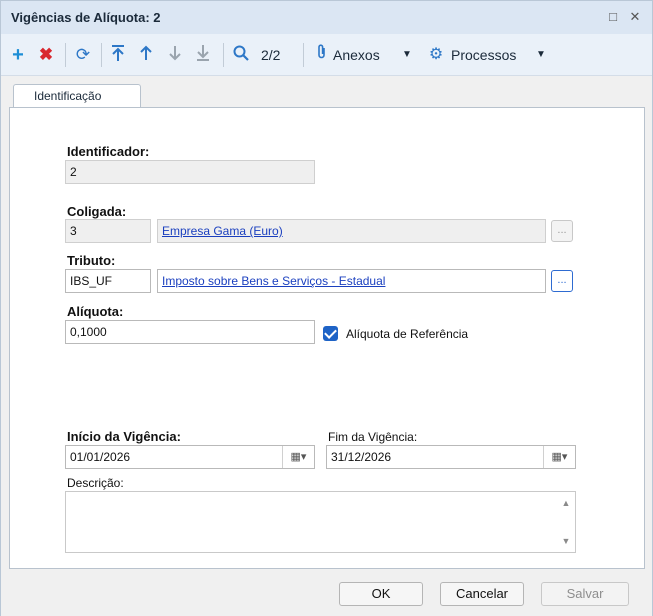 This screenshot has height=616, width=653. Describe the element at coordinates (190, 457) in the screenshot. I see `inicio-vigencia-field: 01/01/2026 ▦▾` at that location.